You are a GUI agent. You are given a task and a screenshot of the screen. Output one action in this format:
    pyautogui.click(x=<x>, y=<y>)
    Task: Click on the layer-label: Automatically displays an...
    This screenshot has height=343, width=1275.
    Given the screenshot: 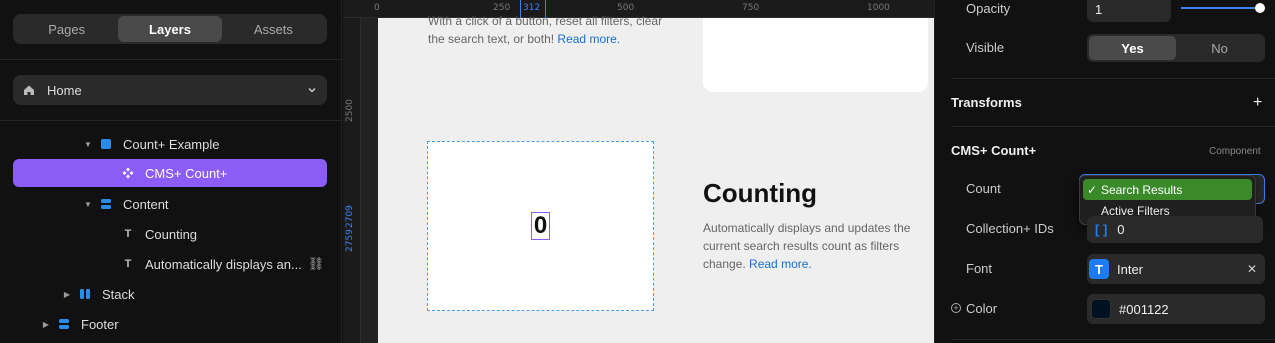 What is the action you would take?
    pyautogui.click(x=223, y=264)
    